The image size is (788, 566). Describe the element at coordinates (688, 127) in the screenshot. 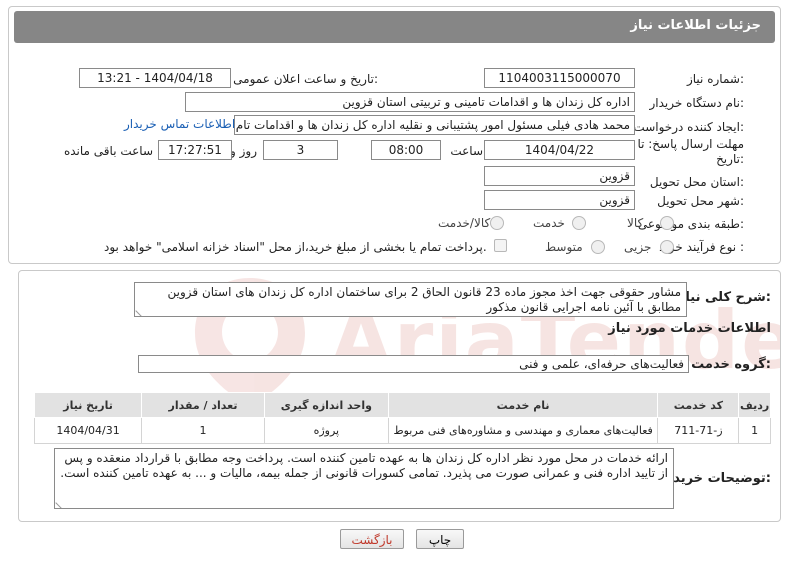

I see `requester-label: ایجاد کننده درخواست:` at that location.